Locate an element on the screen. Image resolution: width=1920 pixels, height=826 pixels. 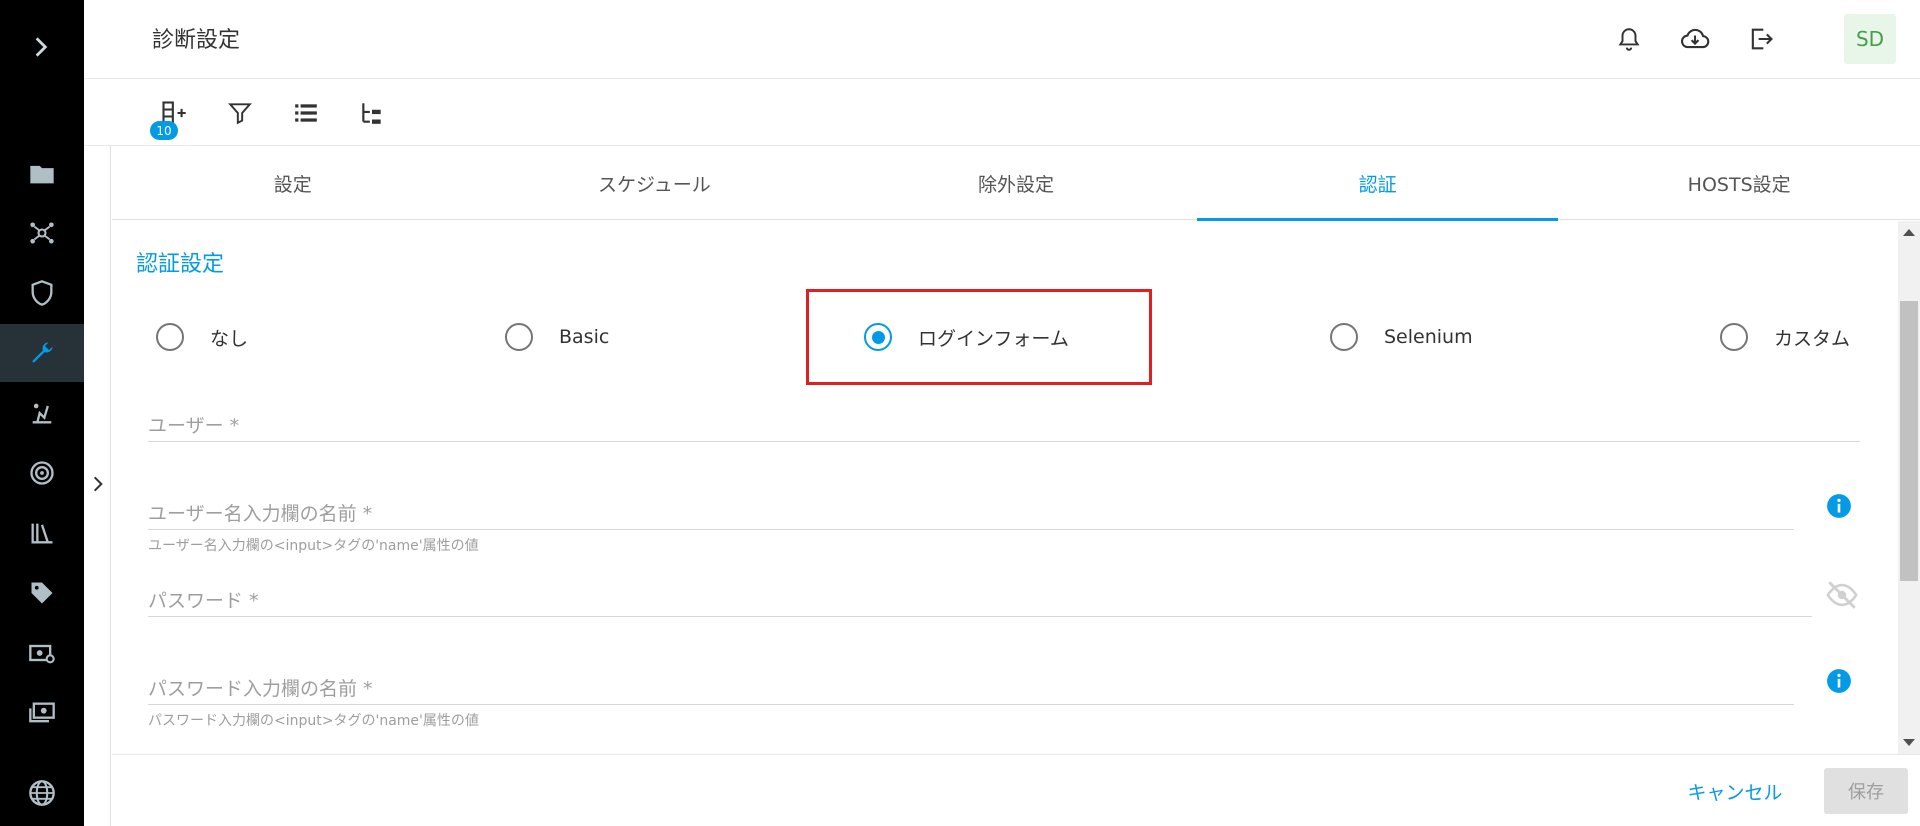
tree-view-button is located at coordinates (372, 113).